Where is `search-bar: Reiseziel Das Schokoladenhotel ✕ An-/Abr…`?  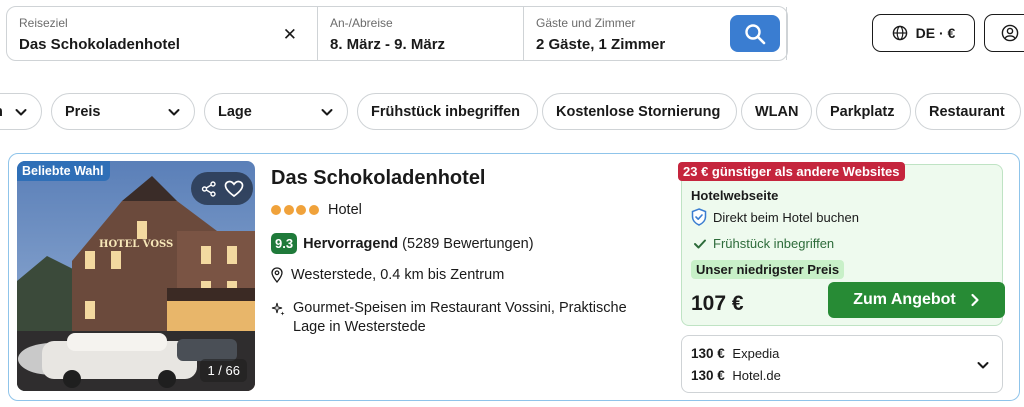 search-bar: Reiseziel Das Schokoladenhotel ✕ An-/Abr… is located at coordinates (397, 33).